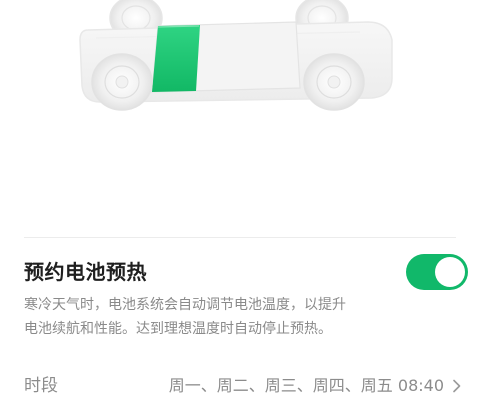 Image resolution: width=480 pixels, height=418 pixels. Describe the element at coordinates (306, 385) in the screenshot. I see `schedule-value: 周一、周二、周三、周四、周五 08:40` at that location.